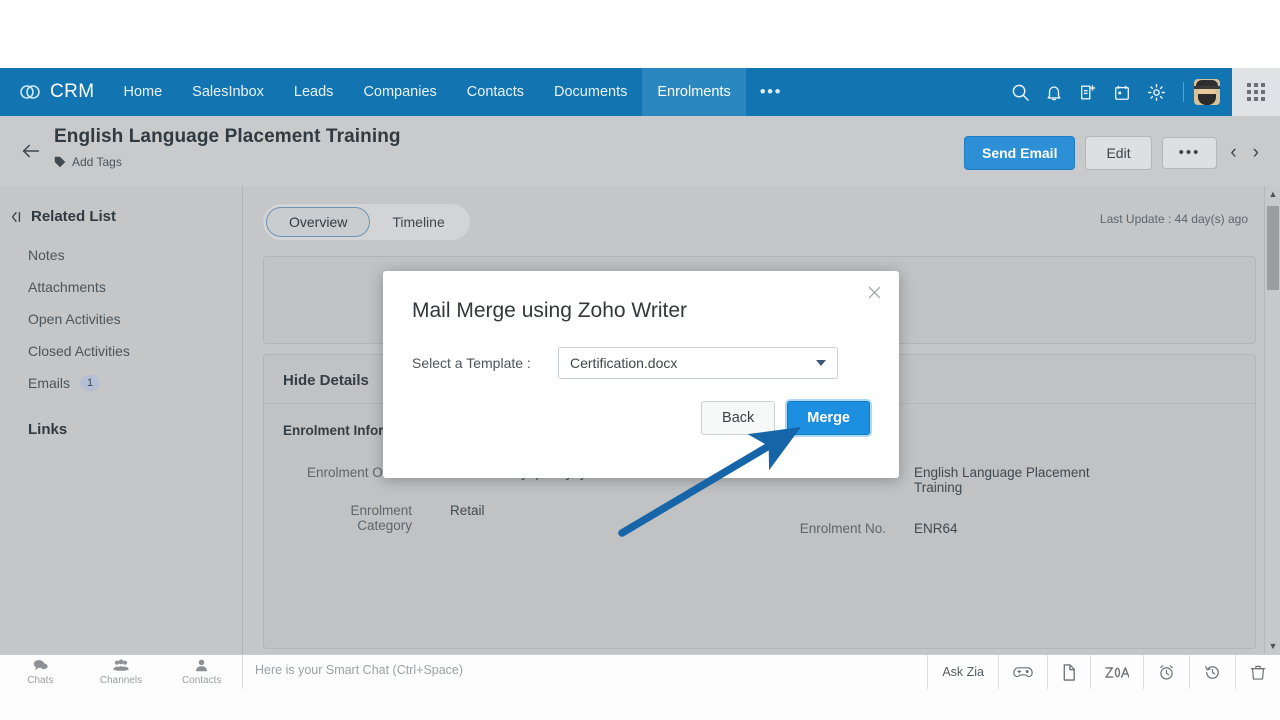 The image size is (1280, 720). What do you see at coordinates (1088, 92) in the screenshot?
I see `add-note-icon` at bounding box center [1088, 92].